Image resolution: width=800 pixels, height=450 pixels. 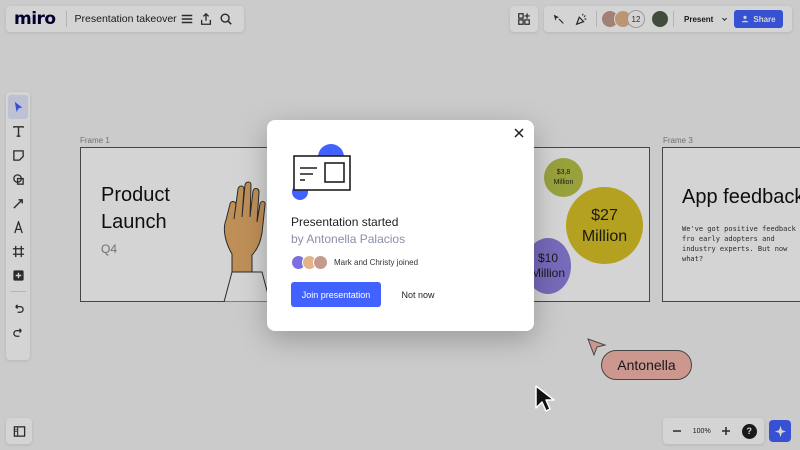 I want to click on mouse-pointer-icon, so click(x=545, y=398).